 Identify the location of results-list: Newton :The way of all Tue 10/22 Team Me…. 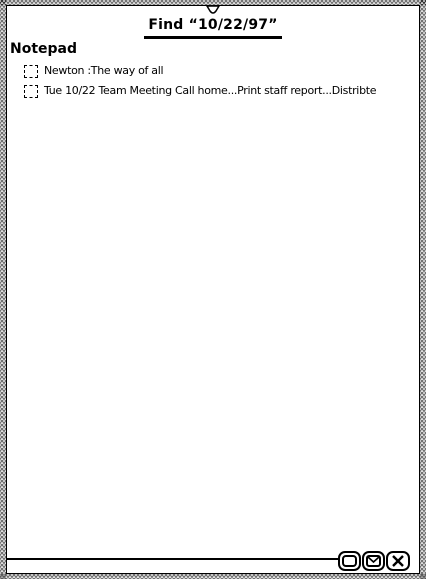
(221, 81).